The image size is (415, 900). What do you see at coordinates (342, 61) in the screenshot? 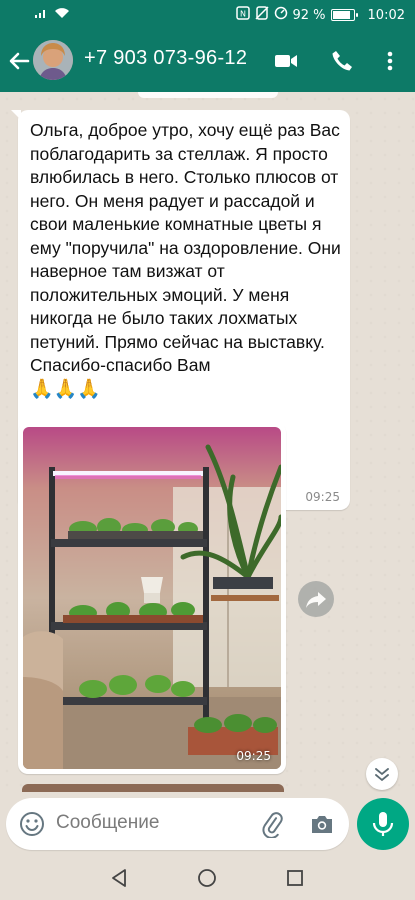
I see `phone-call-icon` at bounding box center [342, 61].